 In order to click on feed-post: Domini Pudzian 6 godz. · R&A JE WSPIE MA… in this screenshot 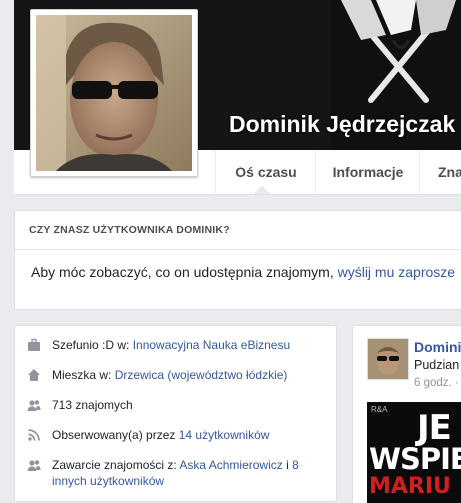, I will do `click(406, 414)`.